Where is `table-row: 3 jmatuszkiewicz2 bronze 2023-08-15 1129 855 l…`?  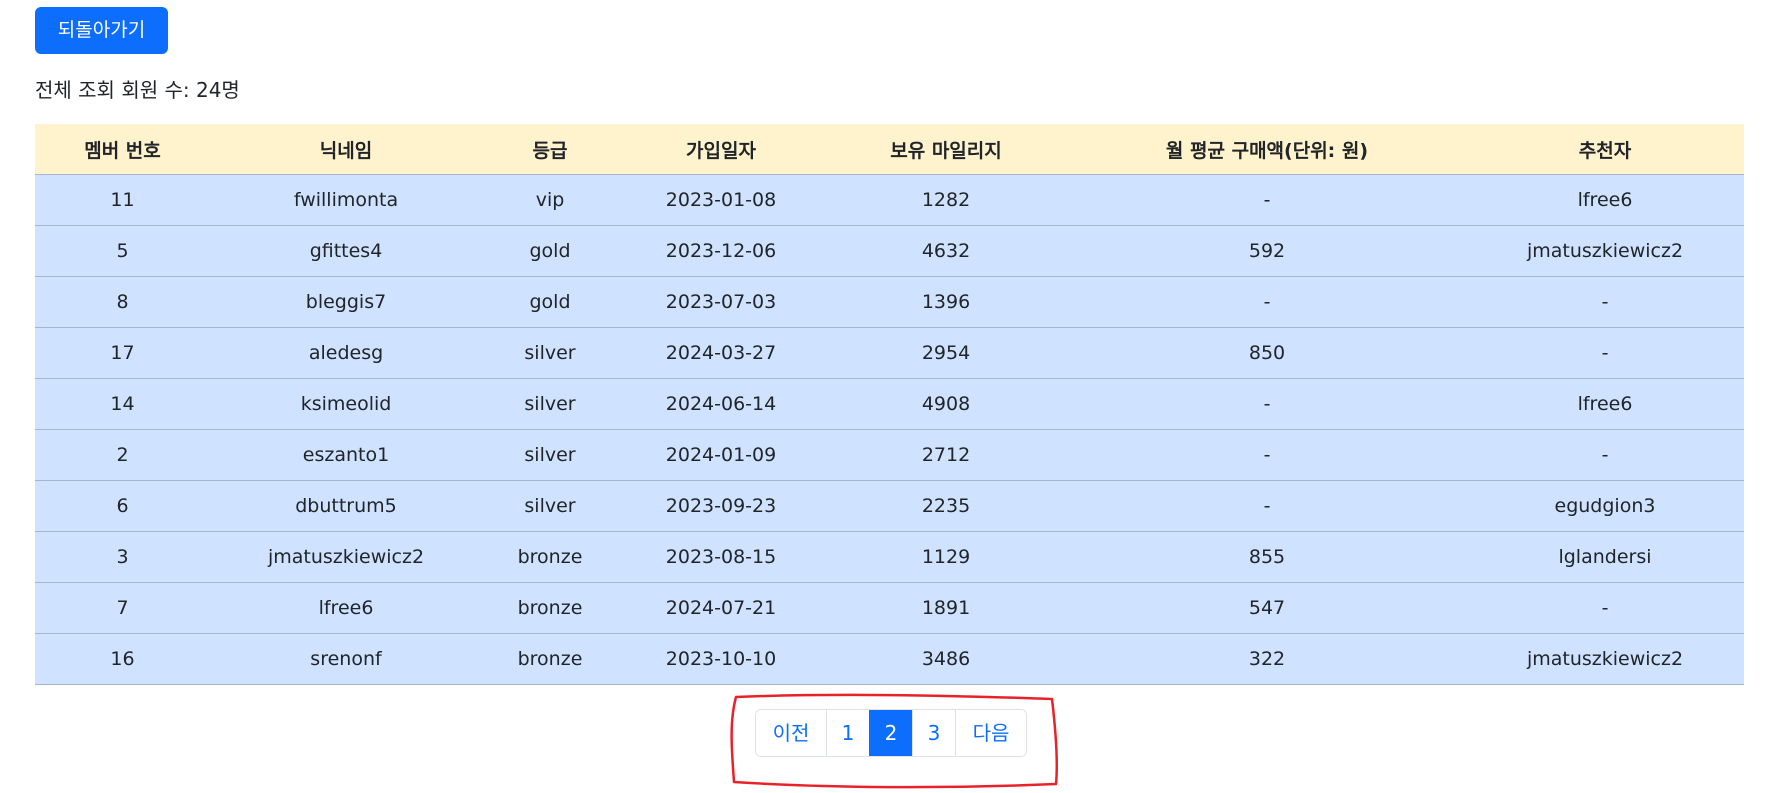 table-row: 3 jmatuszkiewicz2 bronze 2023-08-15 1129 855 l… is located at coordinates (889, 557).